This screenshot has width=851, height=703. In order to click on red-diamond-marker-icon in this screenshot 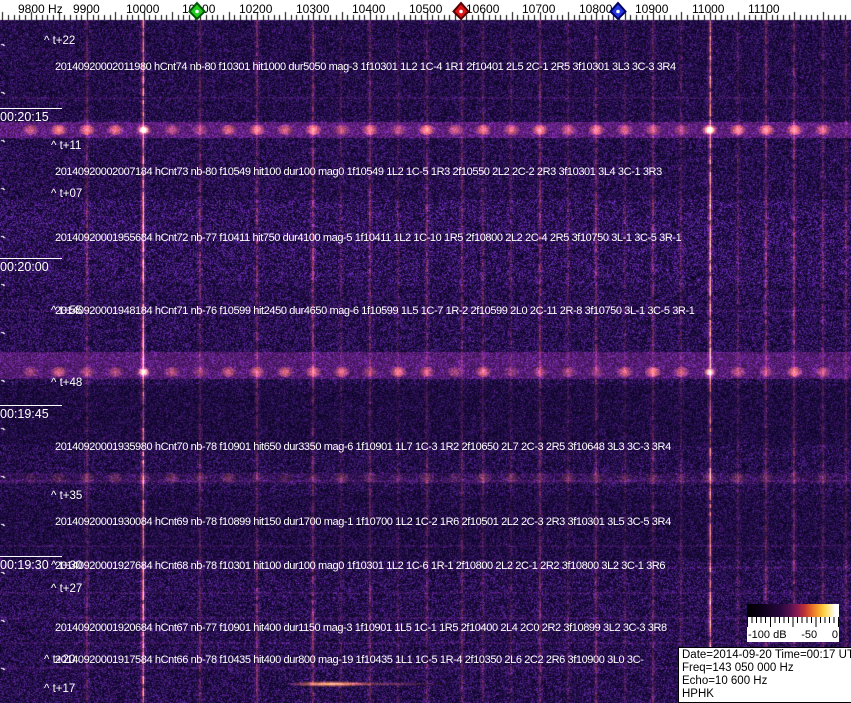, I will do `click(461, 11)`.